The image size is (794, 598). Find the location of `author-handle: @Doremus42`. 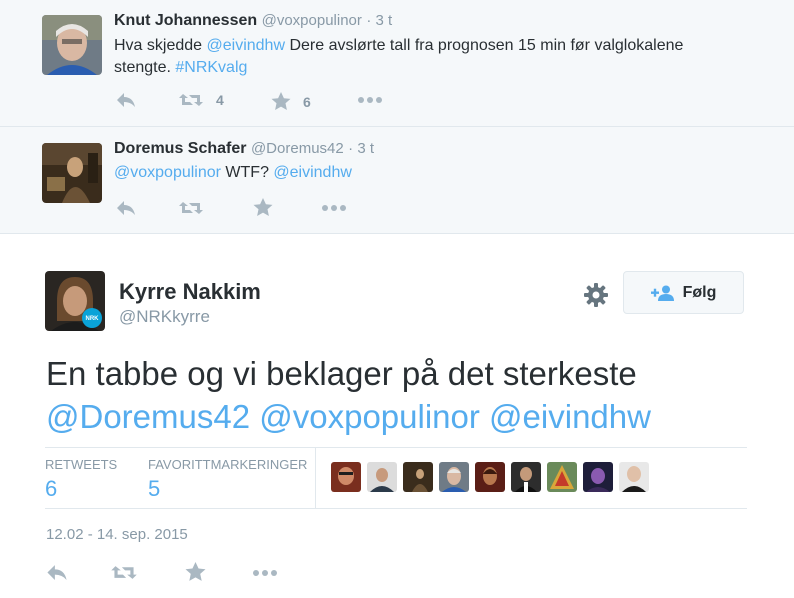

author-handle: @Doremus42 is located at coordinates (297, 148).